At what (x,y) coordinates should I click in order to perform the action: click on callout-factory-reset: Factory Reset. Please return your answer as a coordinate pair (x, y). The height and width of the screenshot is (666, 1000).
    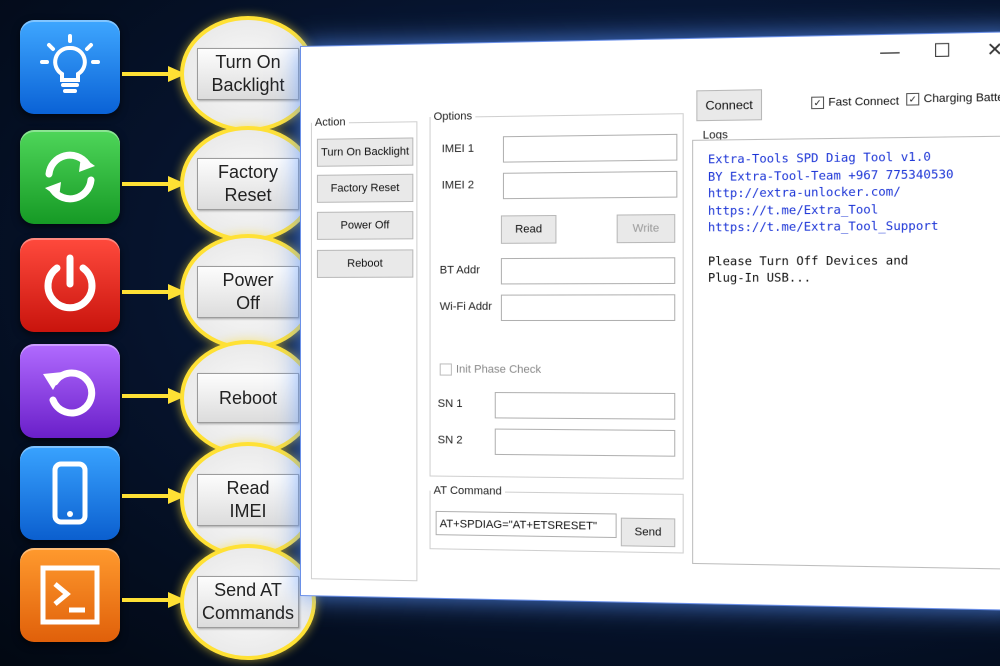
    Looking at the image, I should click on (248, 184).